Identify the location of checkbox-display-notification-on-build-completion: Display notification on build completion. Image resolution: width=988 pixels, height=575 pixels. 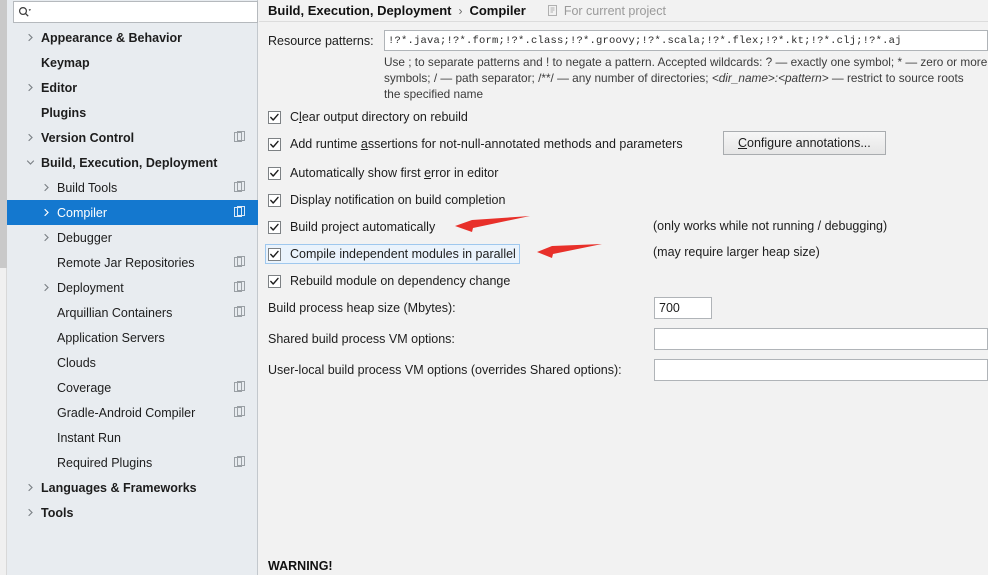
(386, 200).